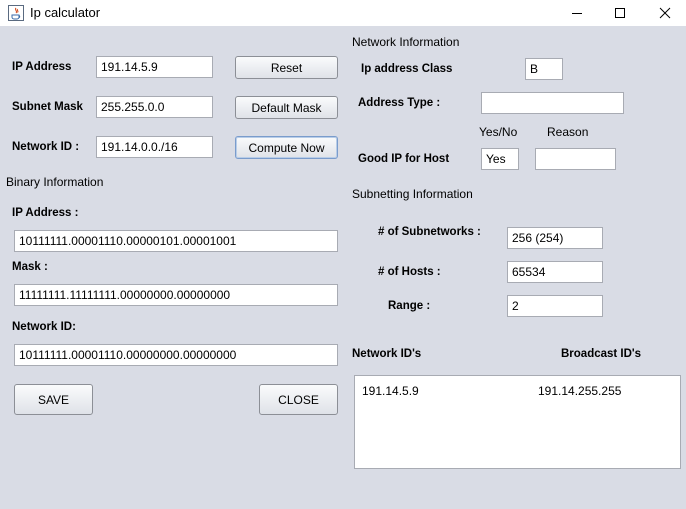 The height and width of the screenshot is (509, 686). I want to click on hosts-label: # of Hosts :, so click(409, 272).